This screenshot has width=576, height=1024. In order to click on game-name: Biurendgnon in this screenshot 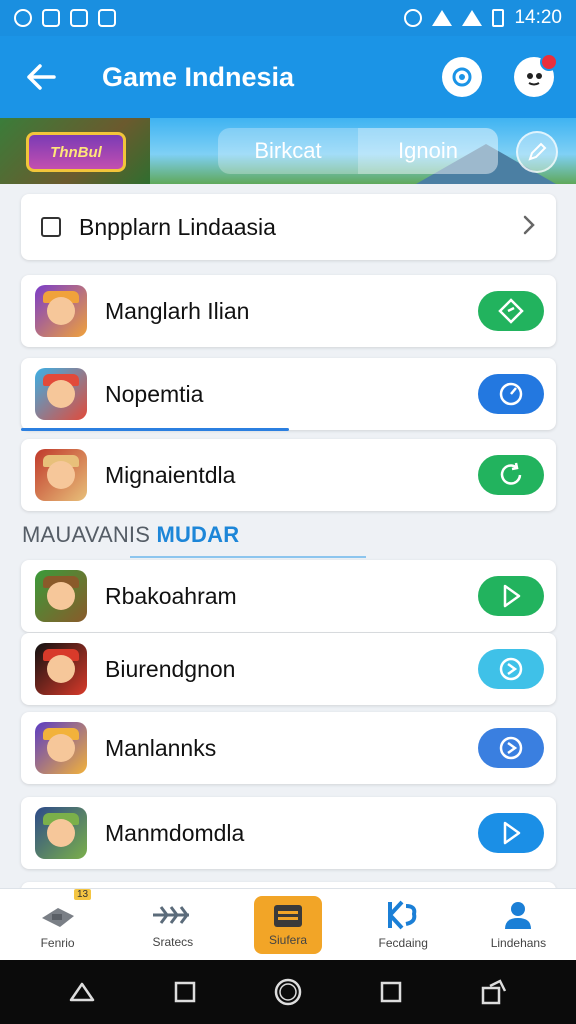, I will do `click(170, 668)`.